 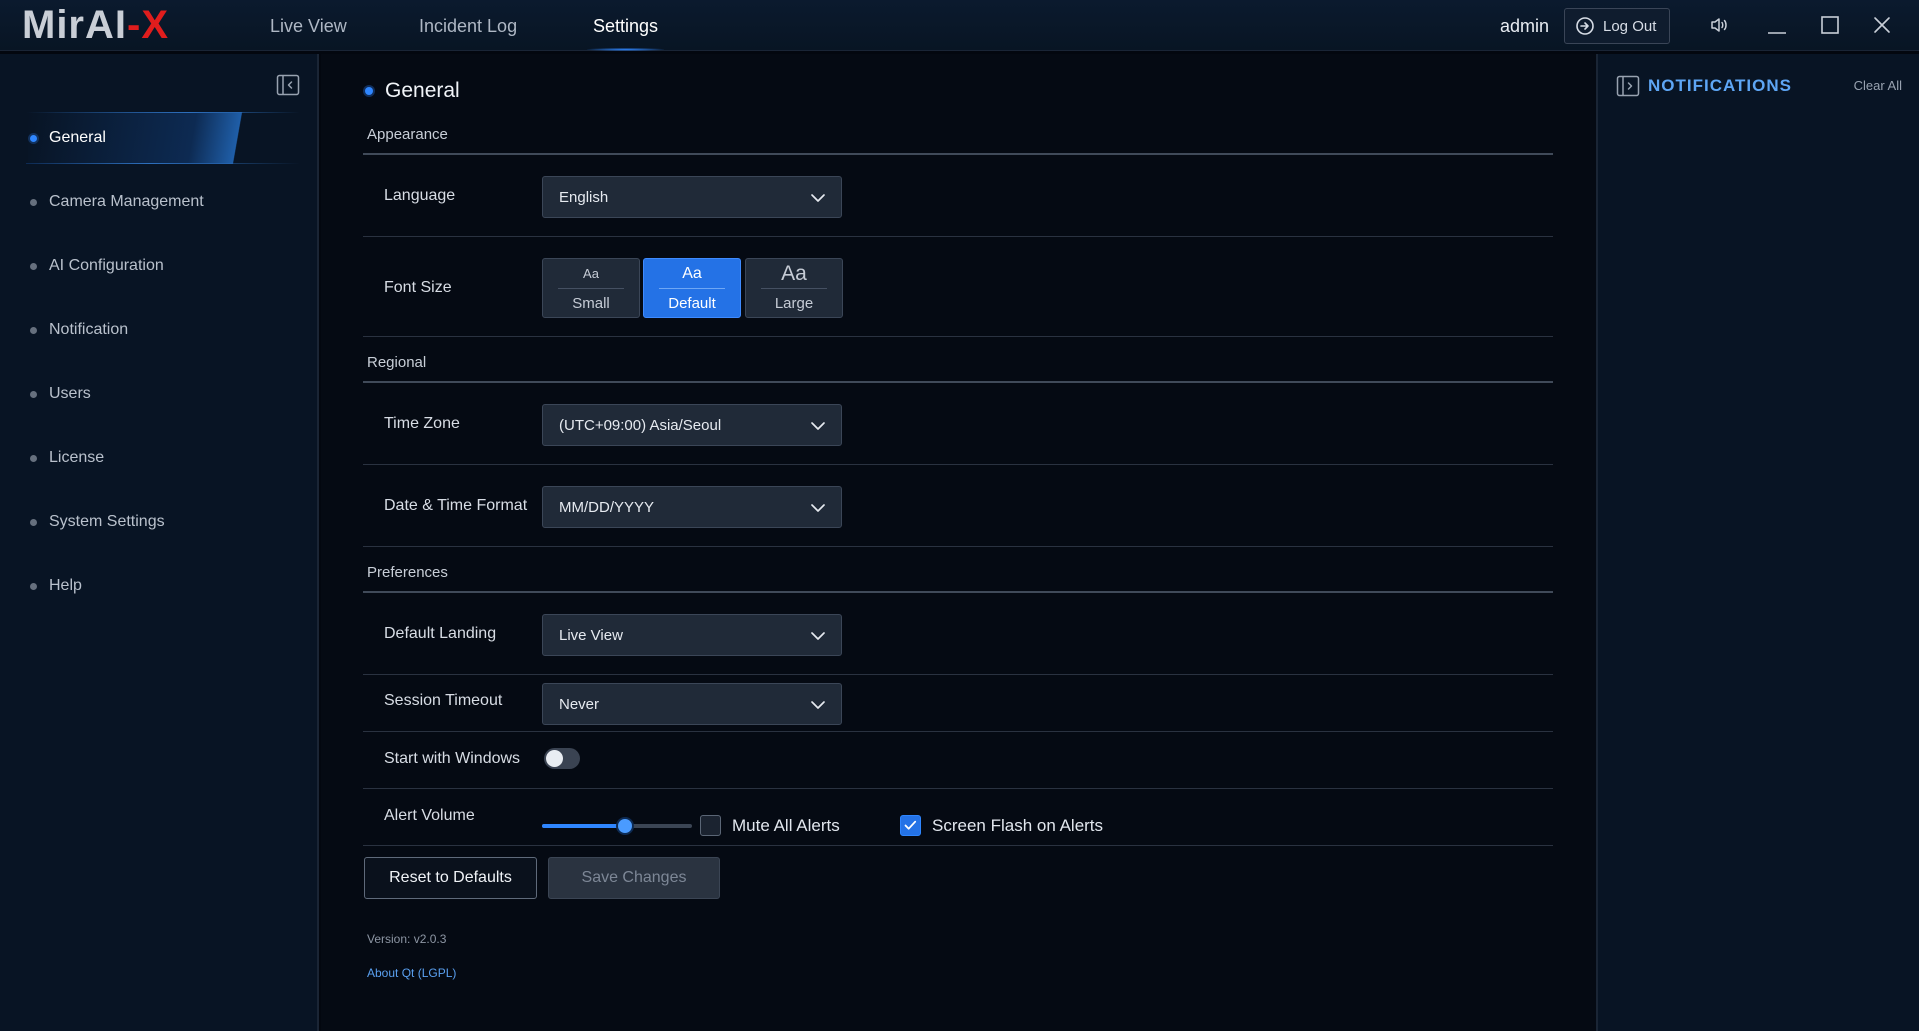 What do you see at coordinates (1830, 25) in the screenshot?
I see `maximize-icon` at bounding box center [1830, 25].